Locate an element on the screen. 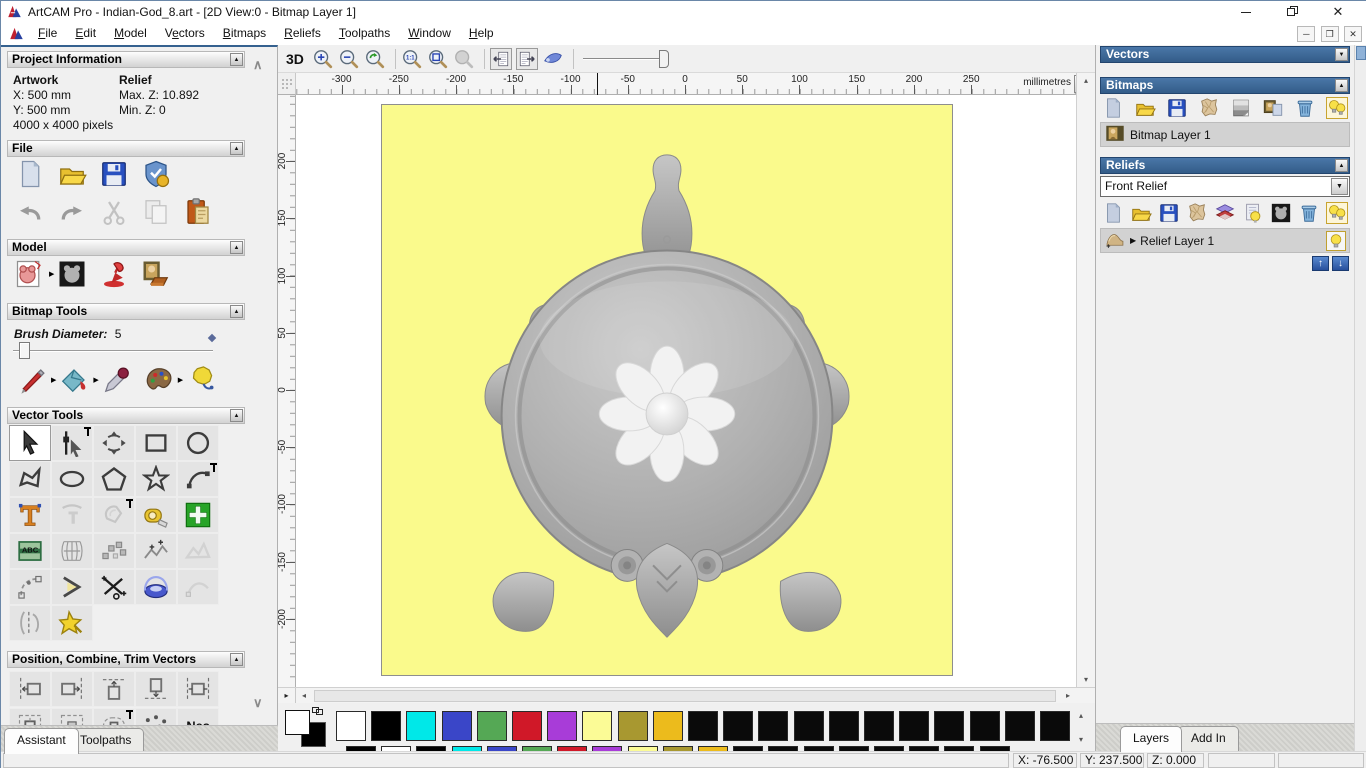 The height and width of the screenshot is (768, 1366). bulbs-icon is located at coordinates (1337, 213).